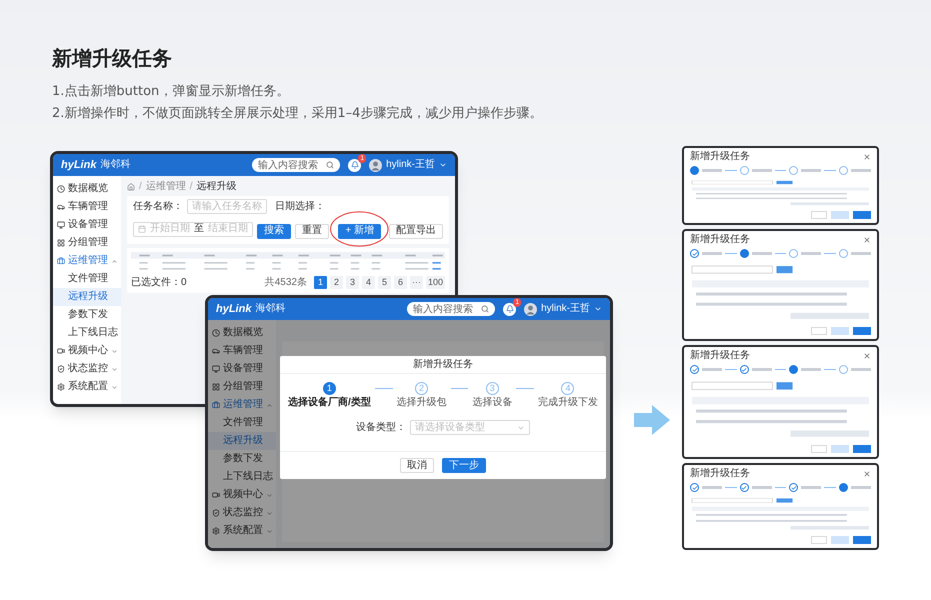 This screenshot has width=931, height=600. What do you see at coordinates (274, 231) in the screenshot?
I see `button: 搜索` at bounding box center [274, 231].